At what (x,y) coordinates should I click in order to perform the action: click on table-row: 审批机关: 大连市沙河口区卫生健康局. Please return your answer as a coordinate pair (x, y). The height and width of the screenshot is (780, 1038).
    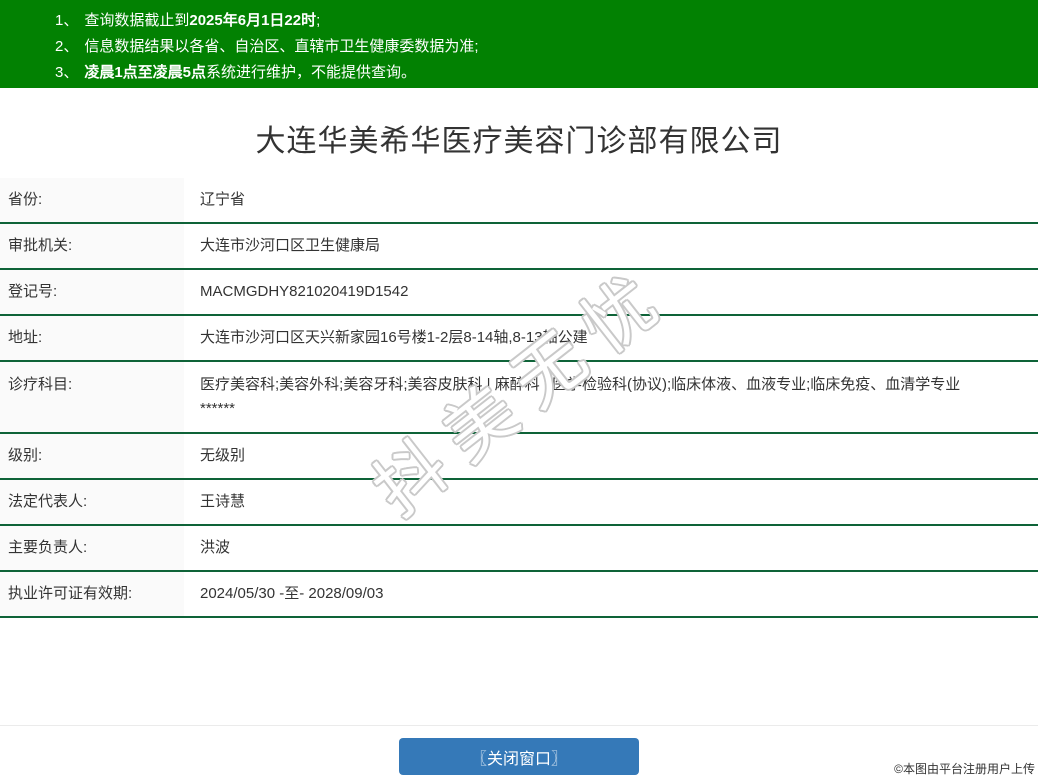
    Looking at the image, I should click on (519, 247).